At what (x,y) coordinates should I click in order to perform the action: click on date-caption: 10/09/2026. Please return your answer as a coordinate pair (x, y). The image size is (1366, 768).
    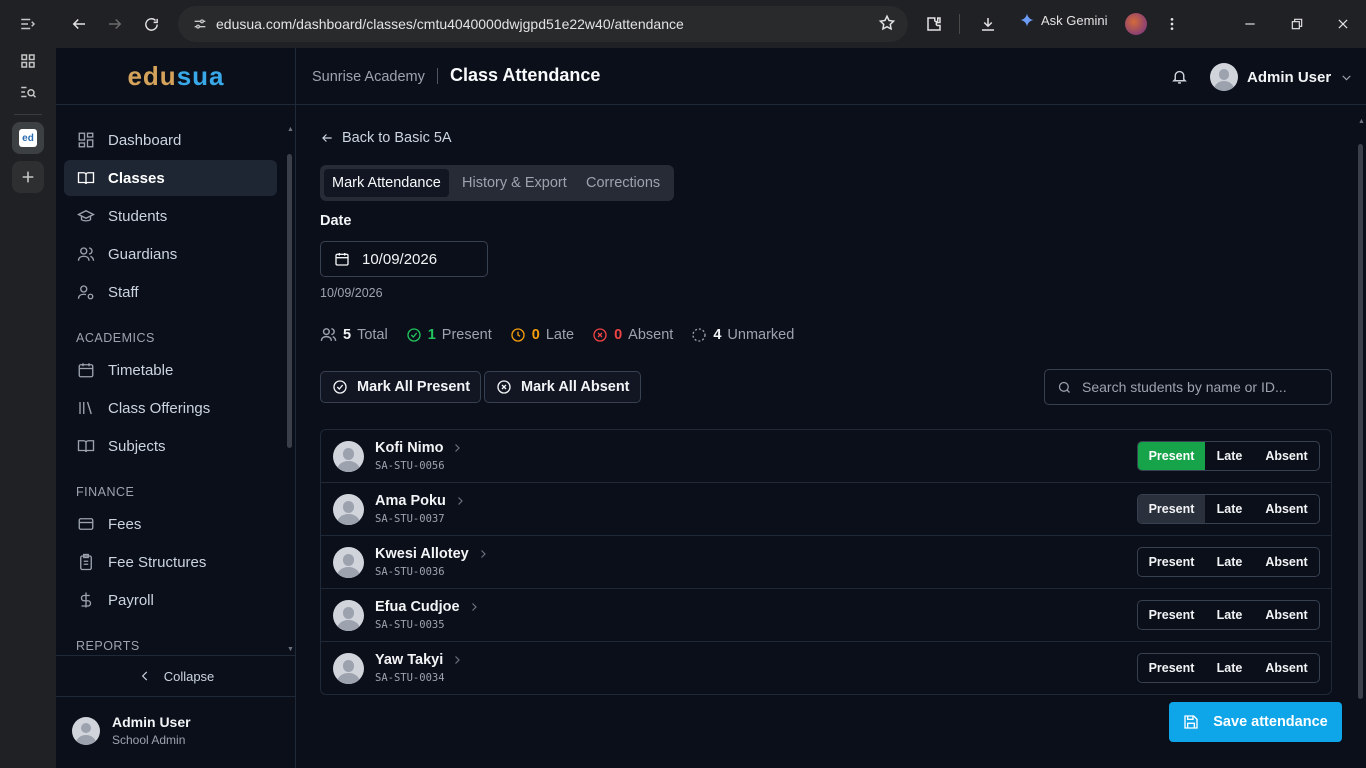
    Looking at the image, I should click on (351, 293).